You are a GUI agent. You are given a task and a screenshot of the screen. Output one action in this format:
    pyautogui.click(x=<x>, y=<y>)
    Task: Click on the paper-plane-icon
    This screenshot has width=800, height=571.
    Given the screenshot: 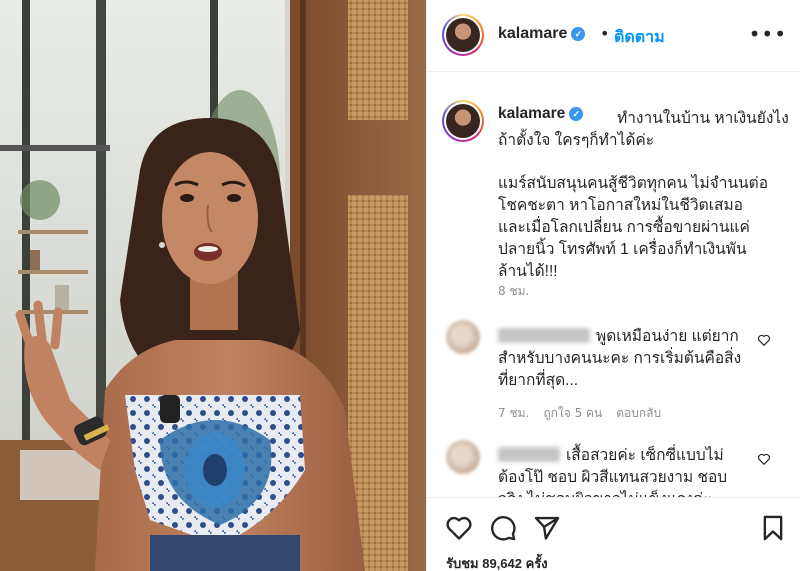 What is the action you would take?
    pyautogui.click(x=547, y=528)
    